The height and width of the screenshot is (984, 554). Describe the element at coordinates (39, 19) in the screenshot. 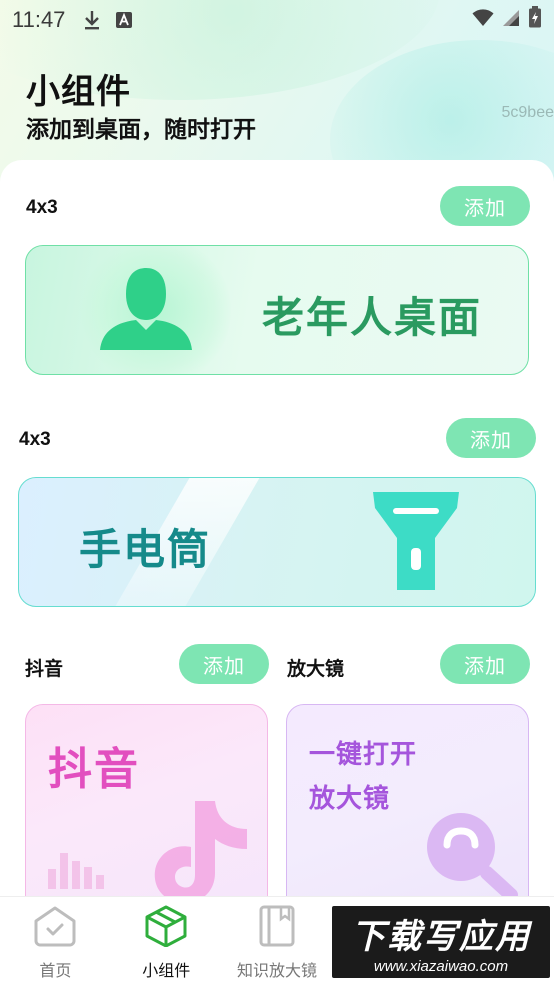

I see `status-time: 11:47` at that location.